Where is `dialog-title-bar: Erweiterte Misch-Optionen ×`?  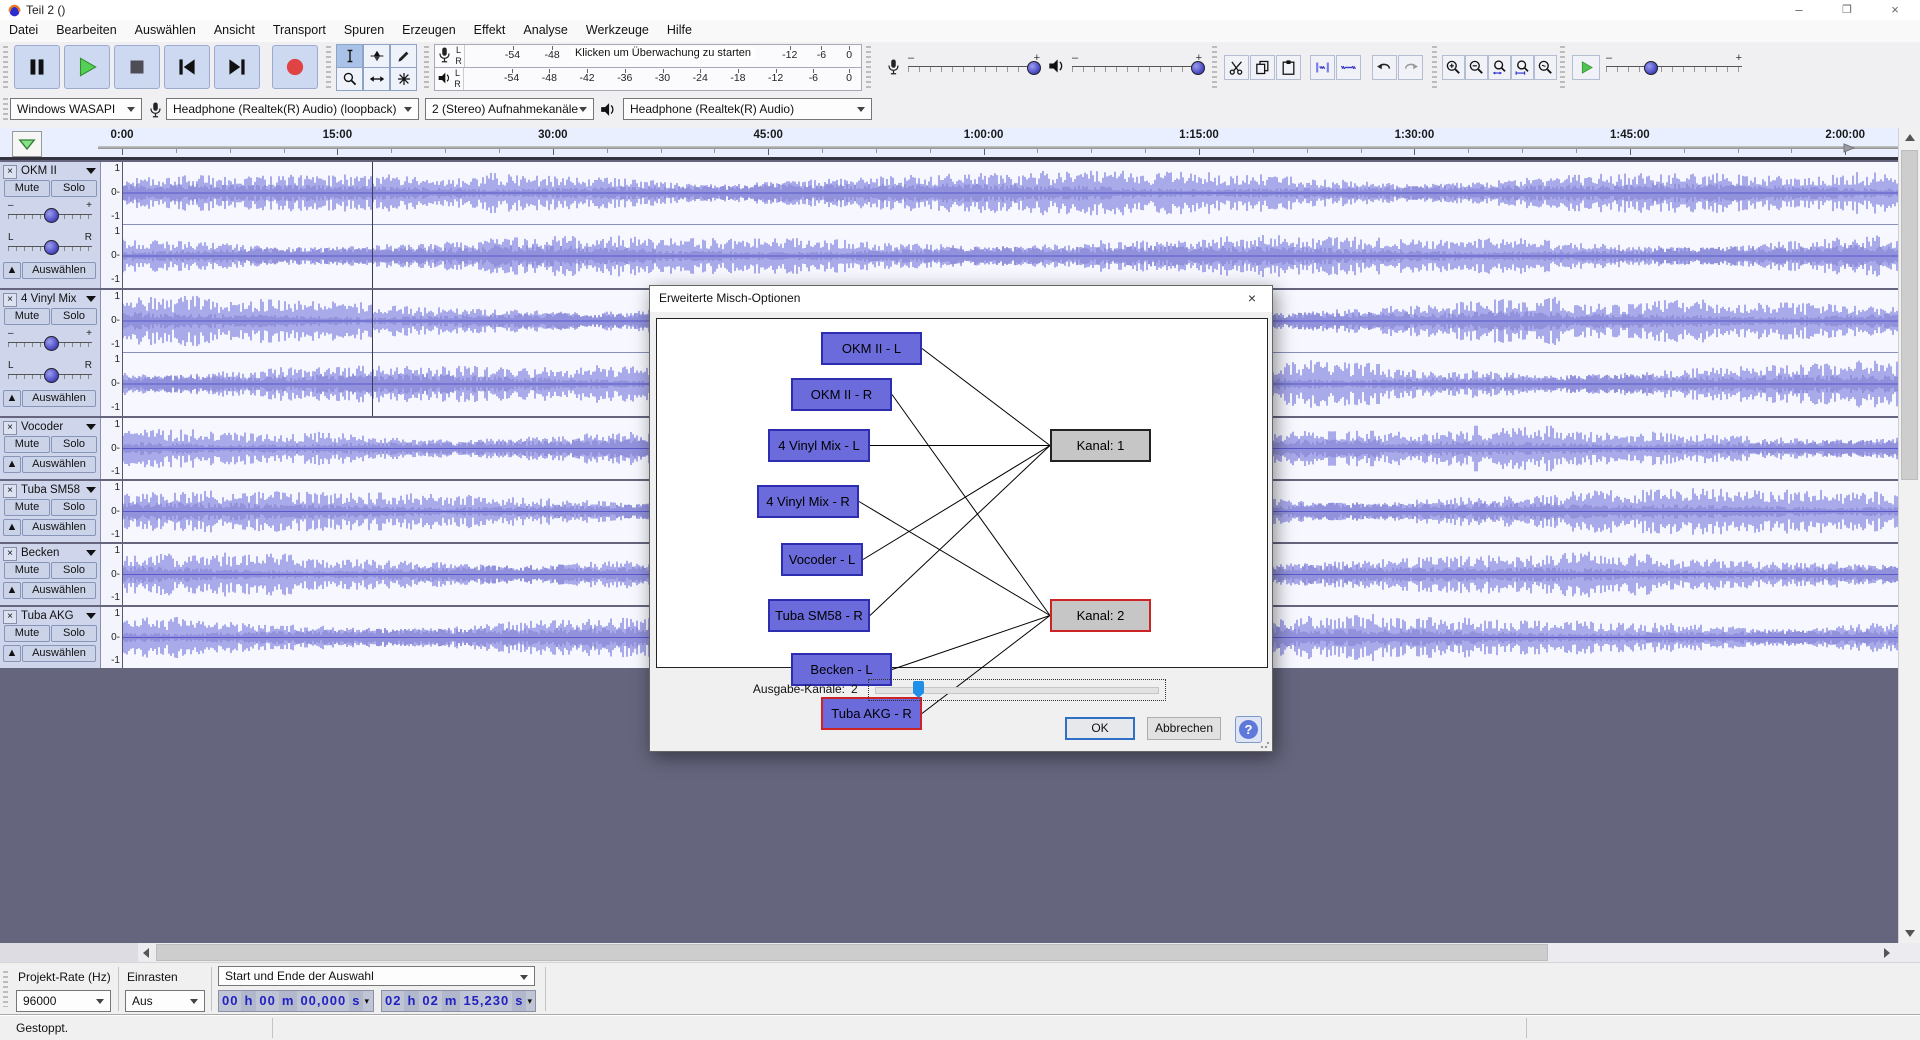
dialog-title-bar: Erweiterte Misch-Optionen × is located at coordinates (961, 299).